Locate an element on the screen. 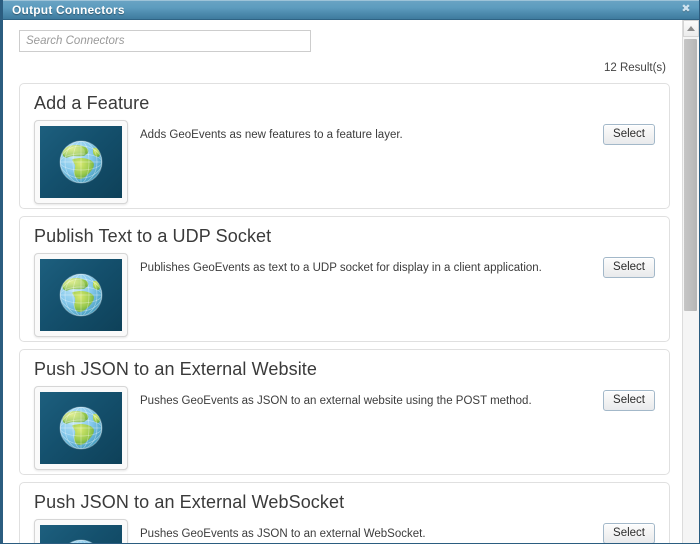  search-input is located at coordinates (165, 41).